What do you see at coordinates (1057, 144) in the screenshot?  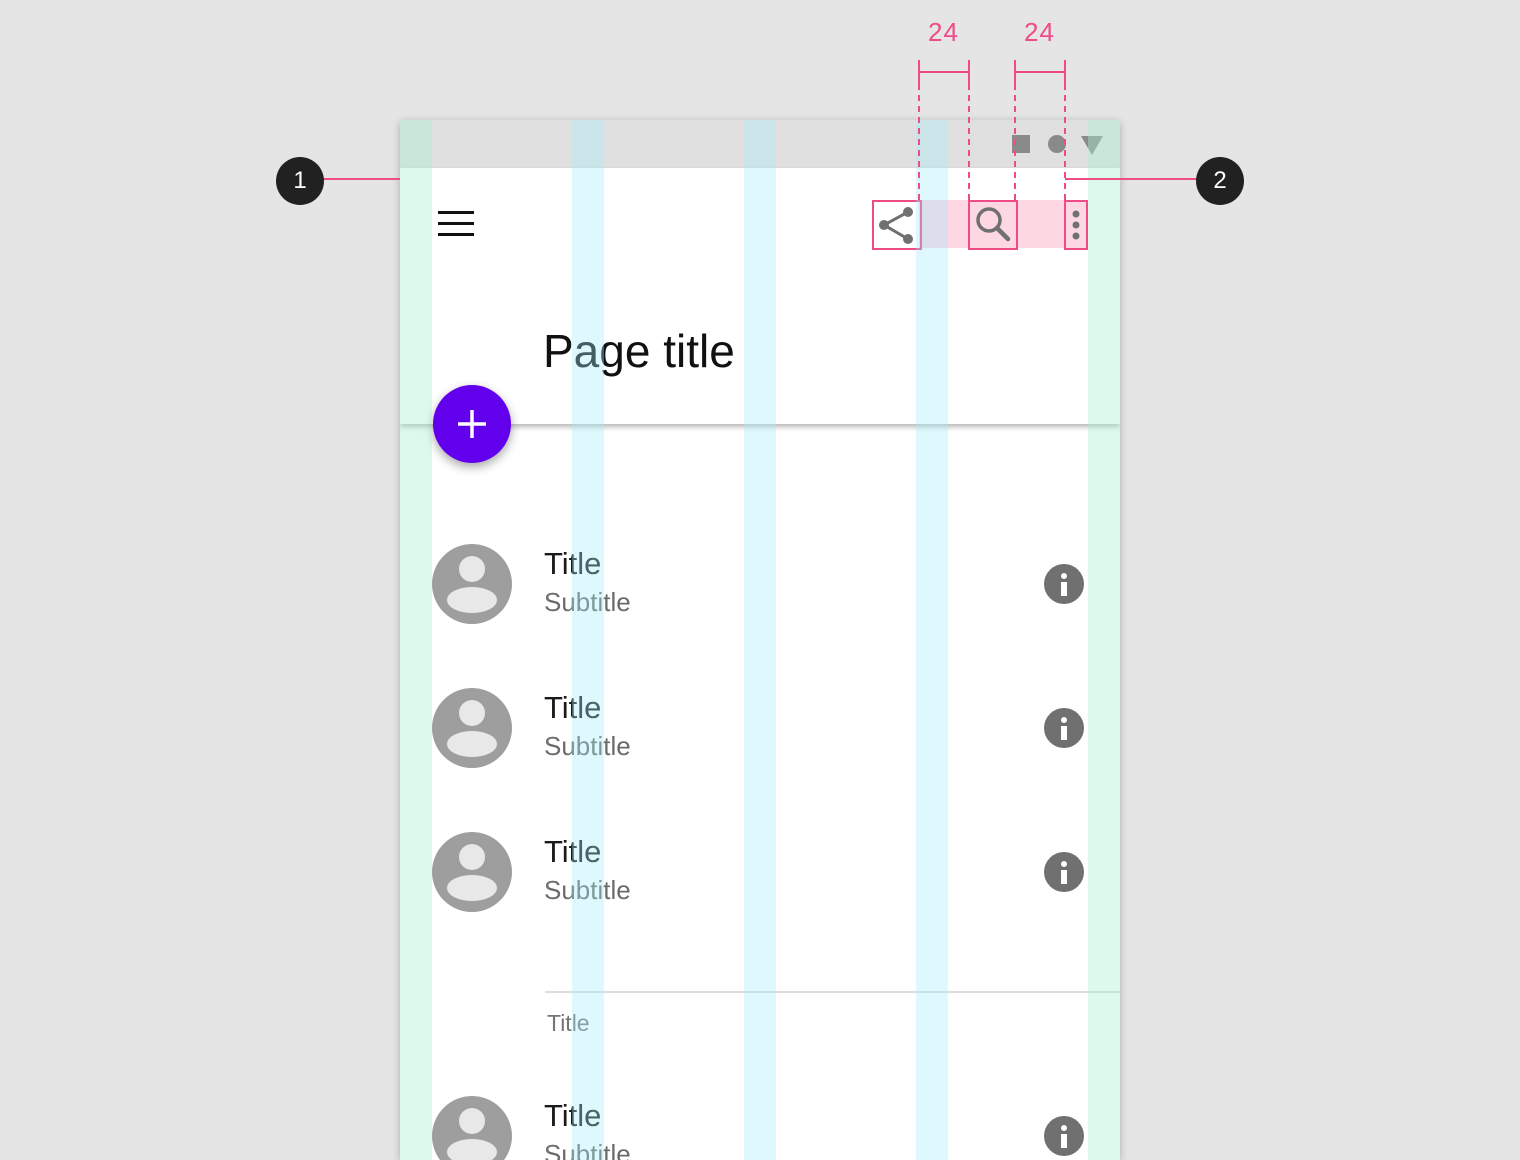 I see `circle-icon` at bounding box center [1057, 144].